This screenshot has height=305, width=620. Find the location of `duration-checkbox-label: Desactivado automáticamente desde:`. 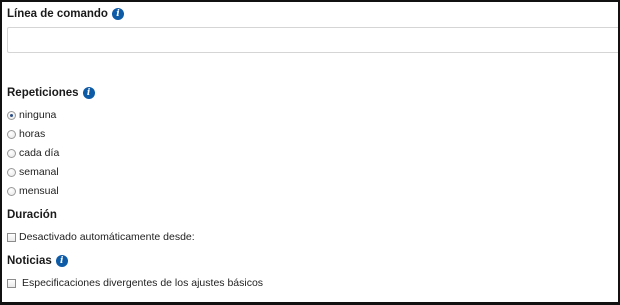

duration-checkbox-label: Desactivado automáticamente desde: is located at coordinates (107, 237).